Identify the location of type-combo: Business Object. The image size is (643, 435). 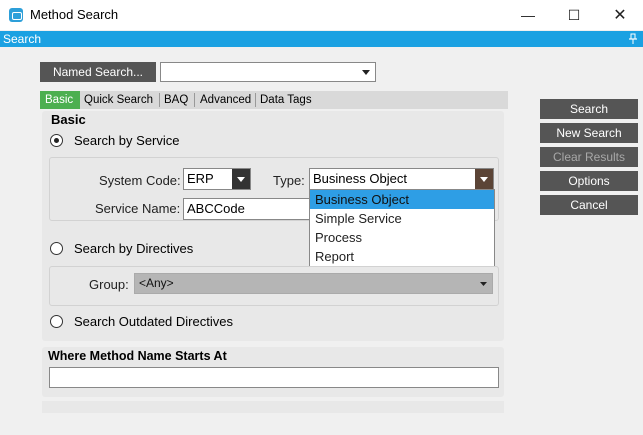
(401, 179).